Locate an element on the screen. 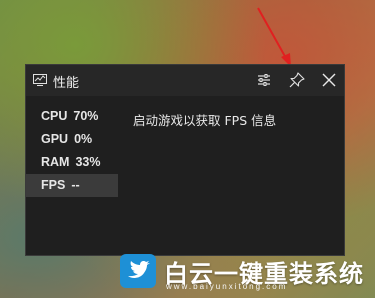 This screenshot has width=375, height=298. close-icon is located at coordinates (329, 80).